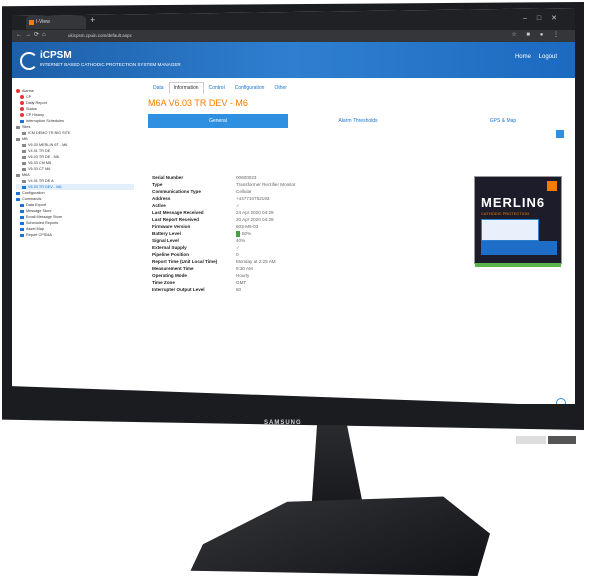 This screenshot has height=588, width=590. What do you see at coordinates (519, 248) in the screenshot?
I see `product-keypad` at bounding box center [519, 248].